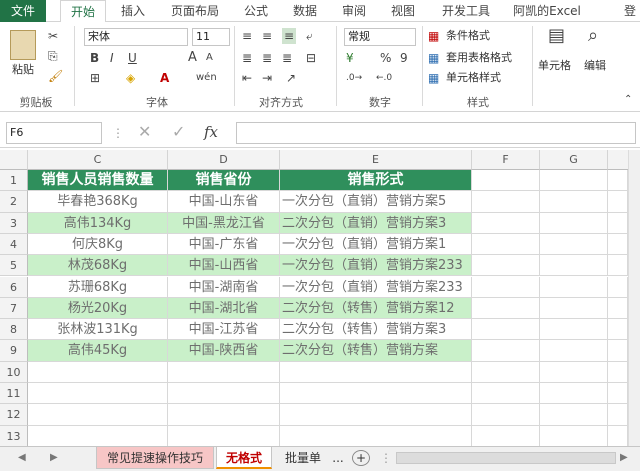  I want to click on sheet-tab-1: 常见提速操作技巧, so click(155, 458).